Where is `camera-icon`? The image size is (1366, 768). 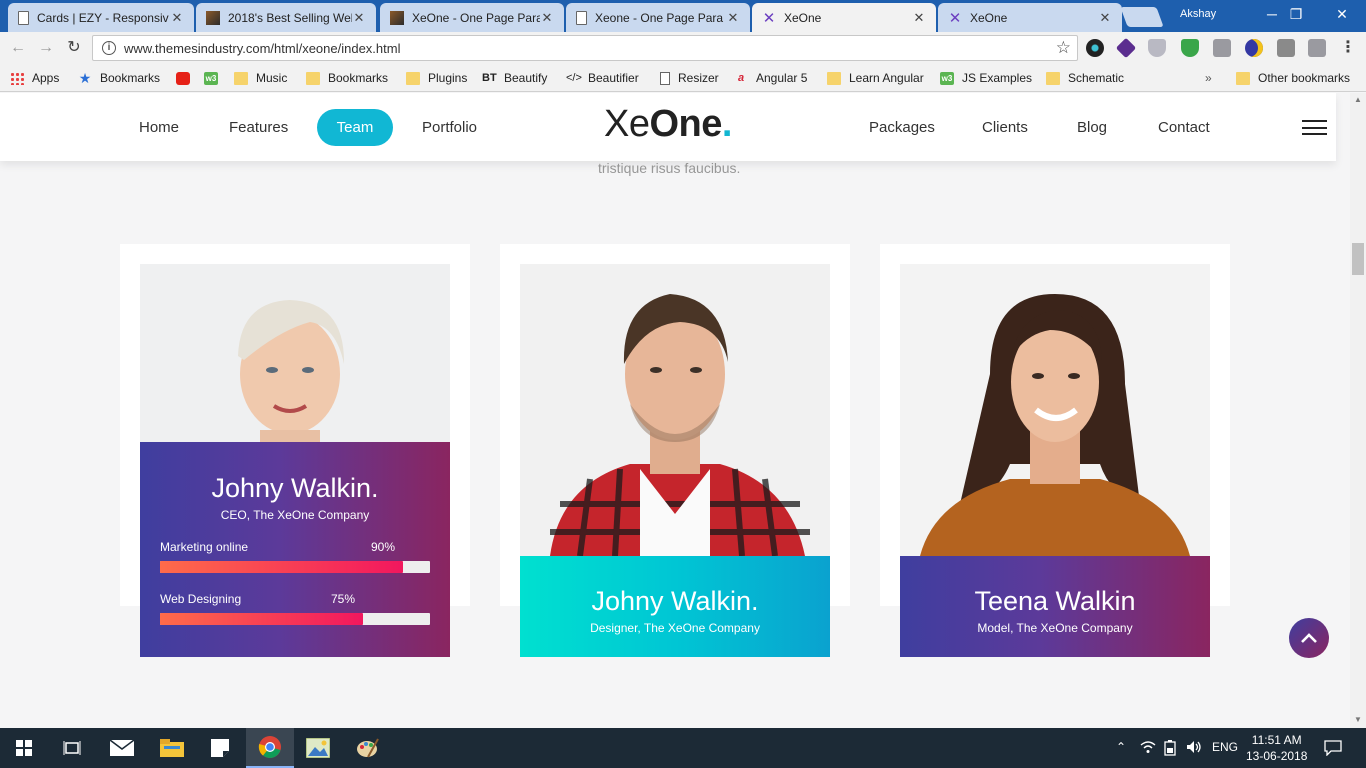 camera-icon is located at coordinates (1286, 48).